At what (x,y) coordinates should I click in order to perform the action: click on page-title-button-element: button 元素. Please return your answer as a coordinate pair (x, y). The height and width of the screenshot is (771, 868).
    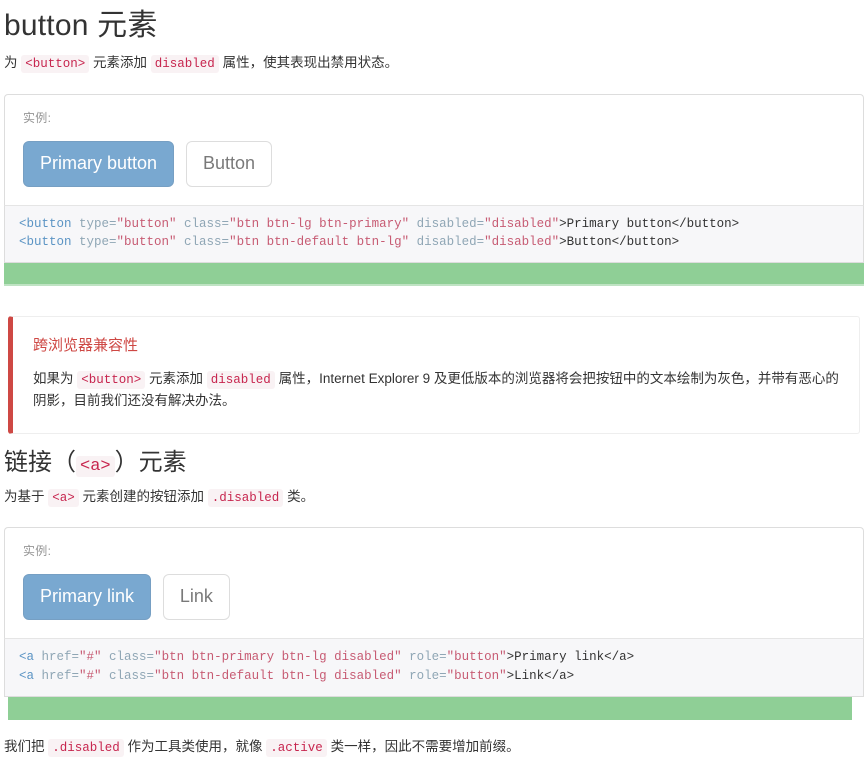
    Looking at the image, I should click on (81, 25).